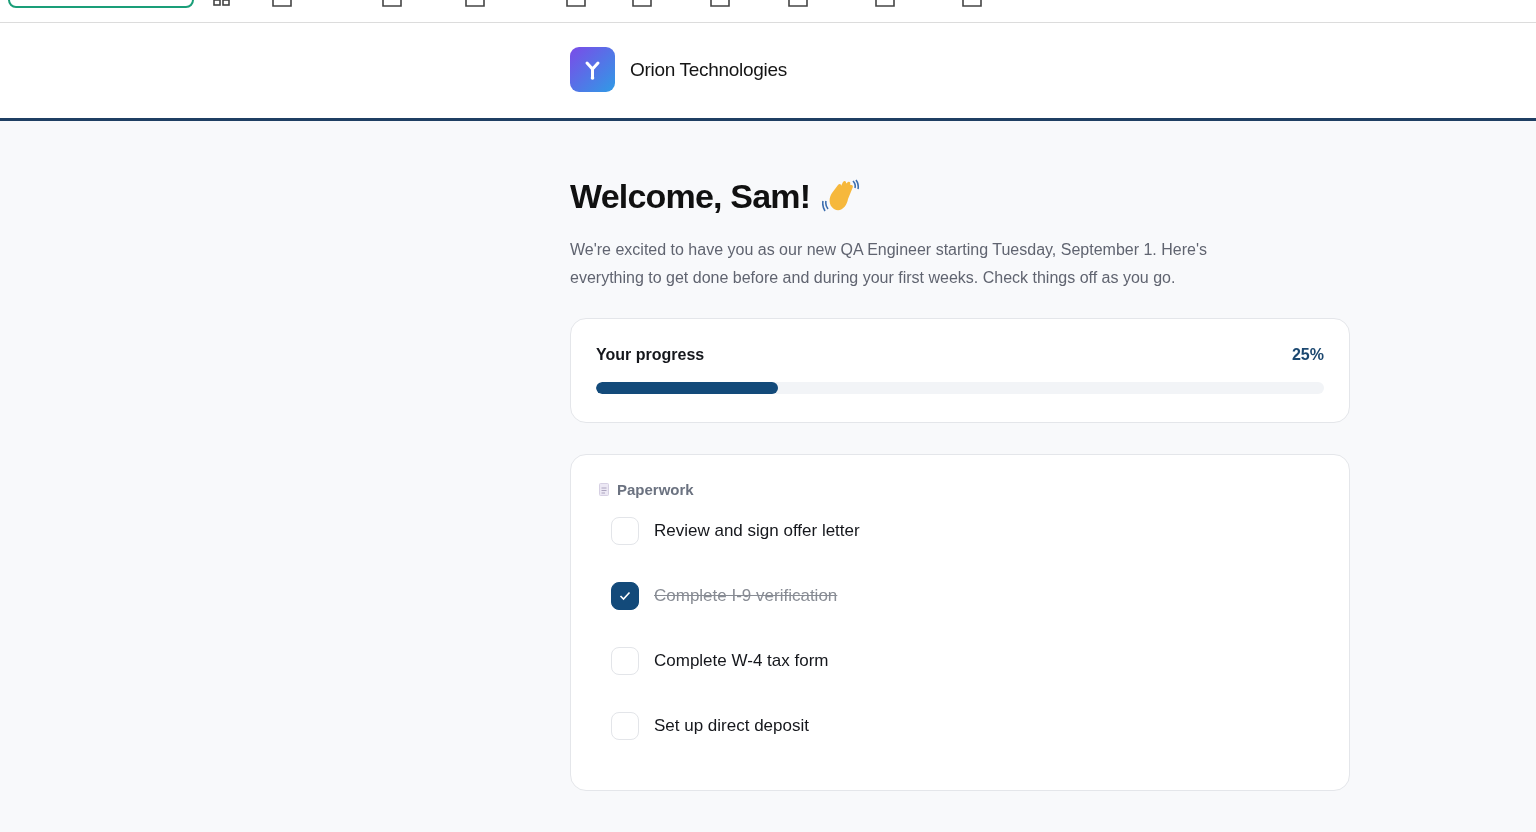 The width and height of the screenshot is (1536, 832). Describe the element at coordinates (889, 264) in the screenshot. I see `intro-text: We're excited to have you as our new QA Engineer starting Tuesday, September 1. Here's everything to get done before and during your first weeks. Check things off as you go.` at that location.